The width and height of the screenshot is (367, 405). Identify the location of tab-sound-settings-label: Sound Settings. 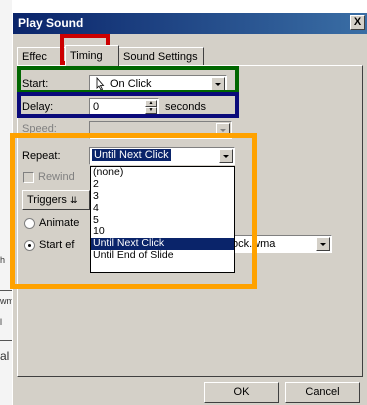
(160, 57).